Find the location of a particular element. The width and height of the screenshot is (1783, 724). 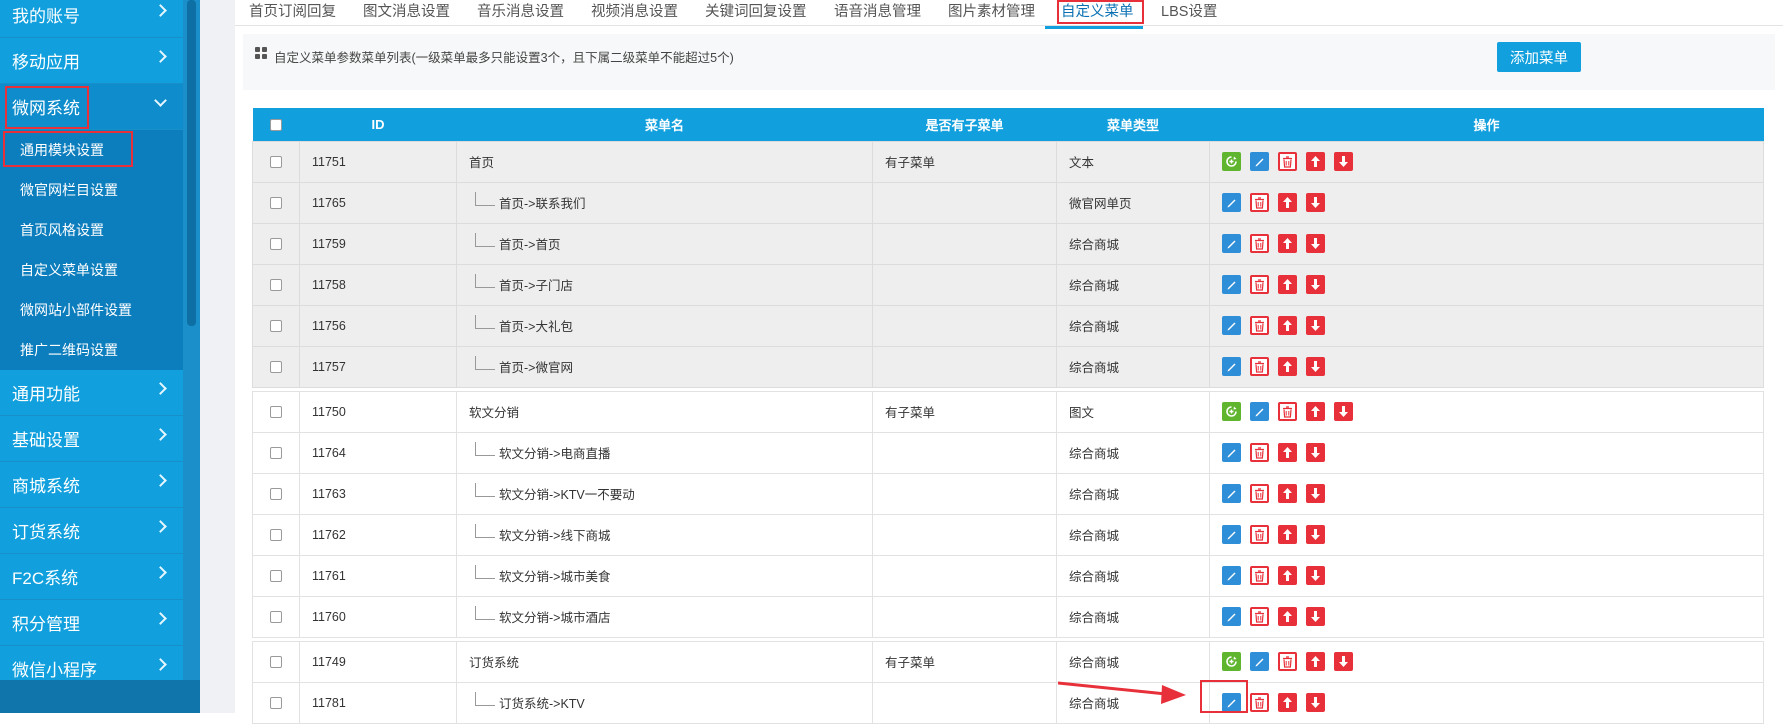

menu-general-functions: 通用功能 is located at coordinates (91, 393).